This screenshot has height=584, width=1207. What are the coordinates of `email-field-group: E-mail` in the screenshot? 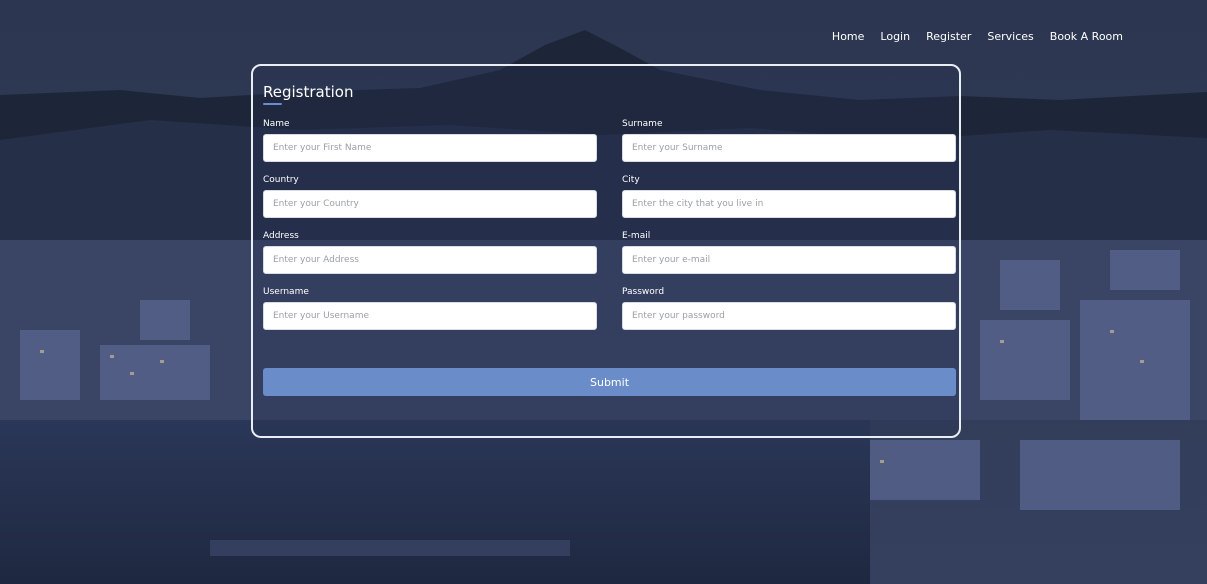 It's located at (789, 252).